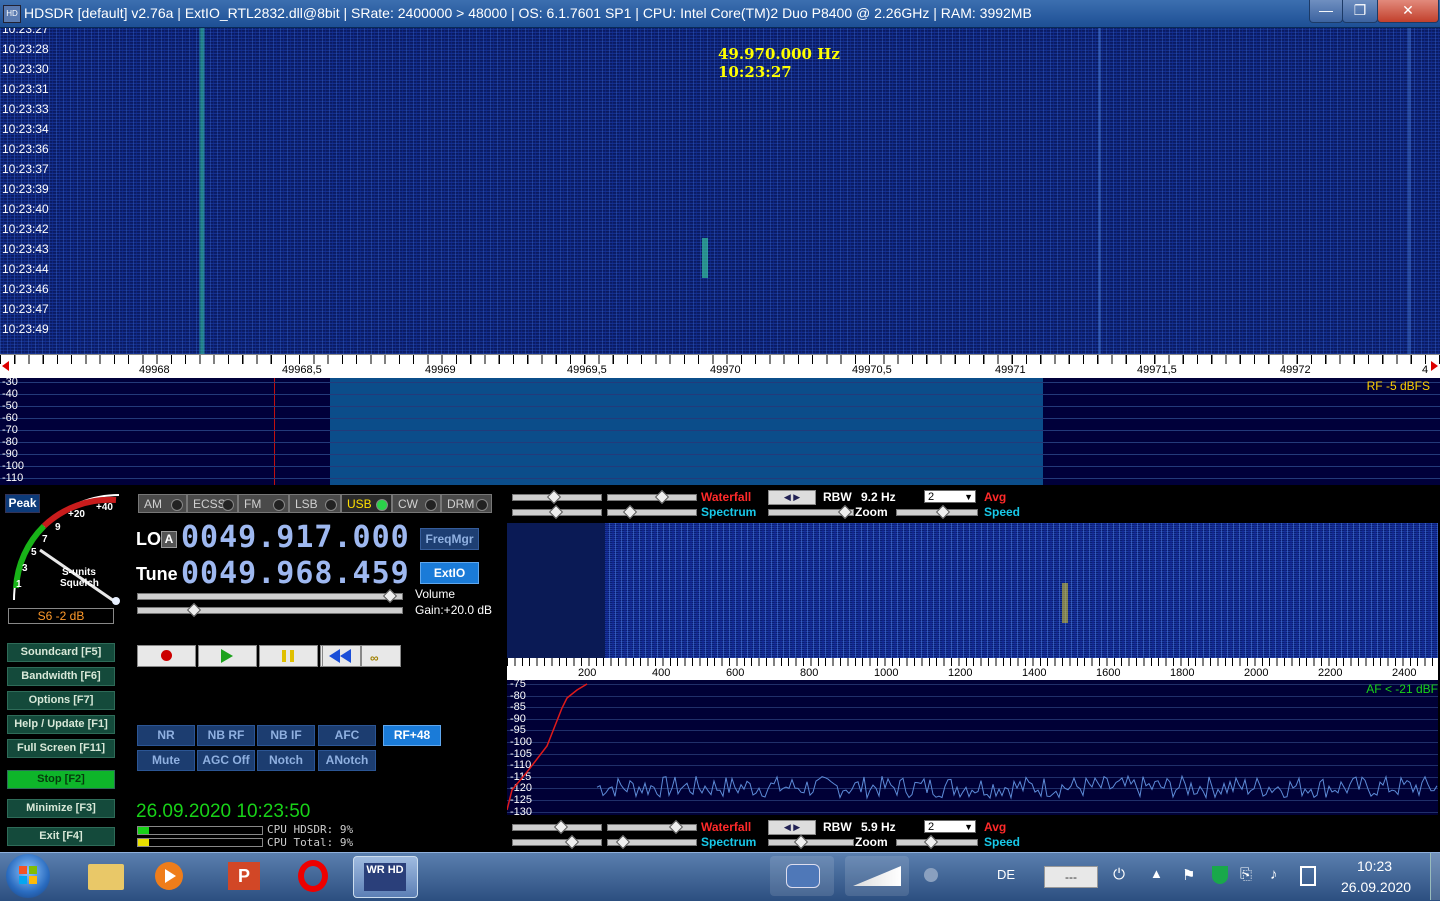 This screenshot has width=1440, height=901. What do you see at coordinates (1308, 876) in the screenshot?
I see `battery-icon` at bounding box center [1308, 876].